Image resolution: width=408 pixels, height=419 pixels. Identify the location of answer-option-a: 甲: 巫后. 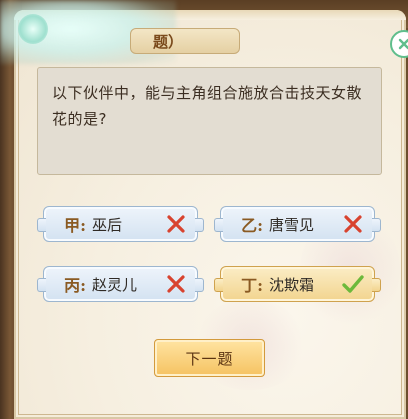
(120, 224).